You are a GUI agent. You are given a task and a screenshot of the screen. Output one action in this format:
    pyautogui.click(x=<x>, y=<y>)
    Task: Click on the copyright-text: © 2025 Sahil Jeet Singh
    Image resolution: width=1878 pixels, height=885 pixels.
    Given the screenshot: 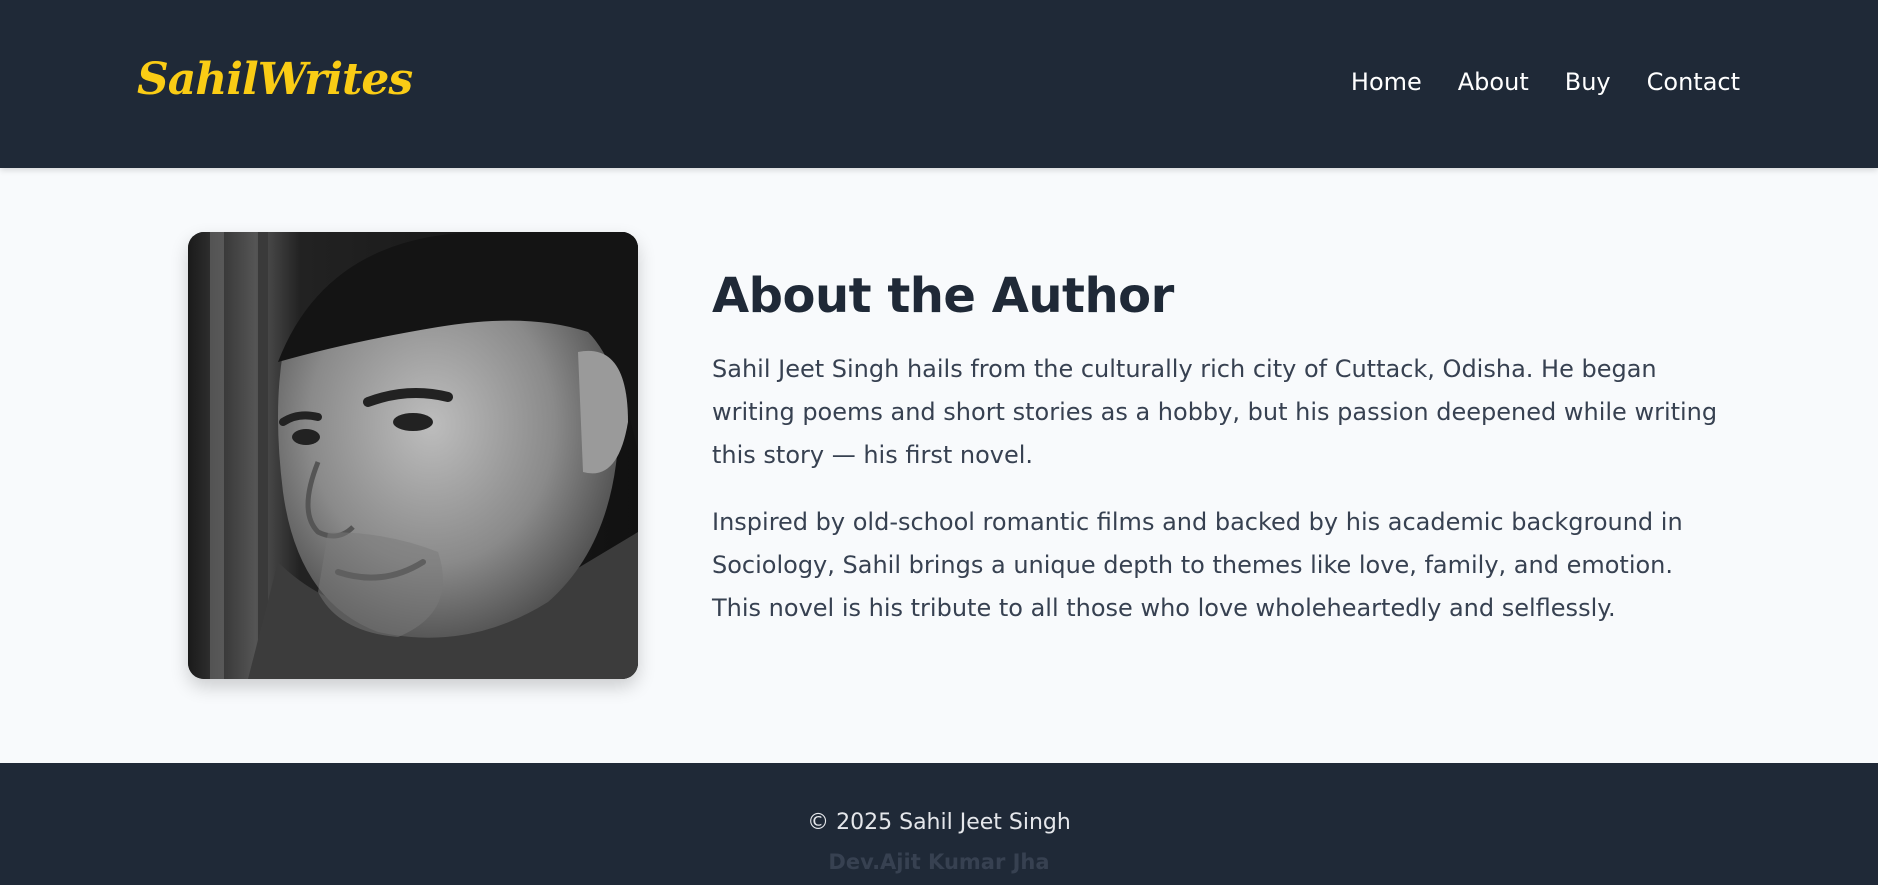 What is the action you would take?
    pyautogui.click(x=939, y=822)
    